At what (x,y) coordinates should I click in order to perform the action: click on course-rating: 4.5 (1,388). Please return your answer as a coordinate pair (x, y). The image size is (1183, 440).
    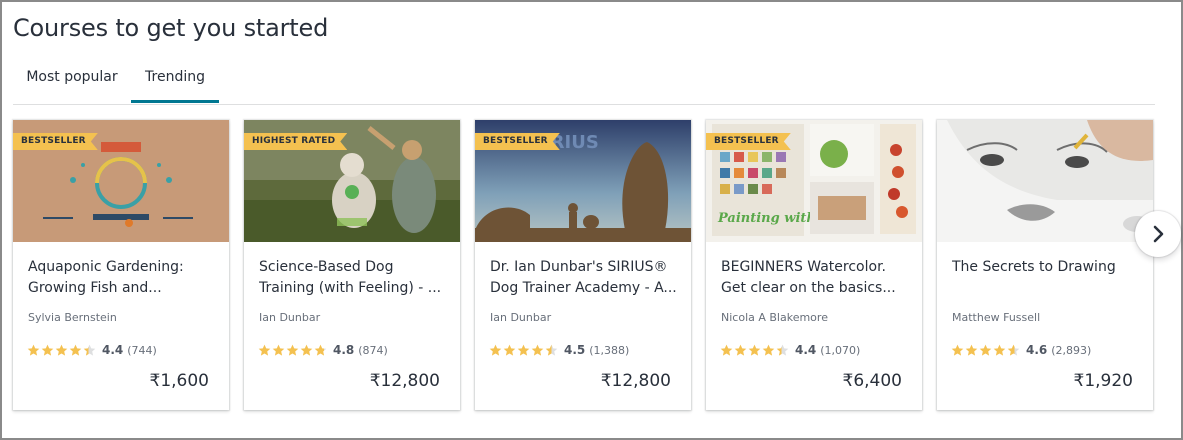
    Looking at the image, I should click on (559, 350).